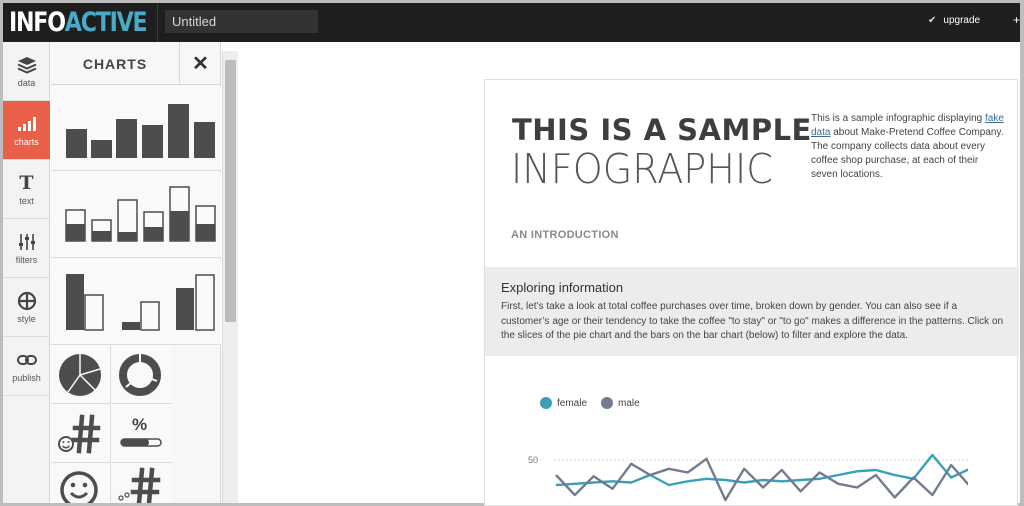  I want to click on legend-label-female: female, so click(572, 403).